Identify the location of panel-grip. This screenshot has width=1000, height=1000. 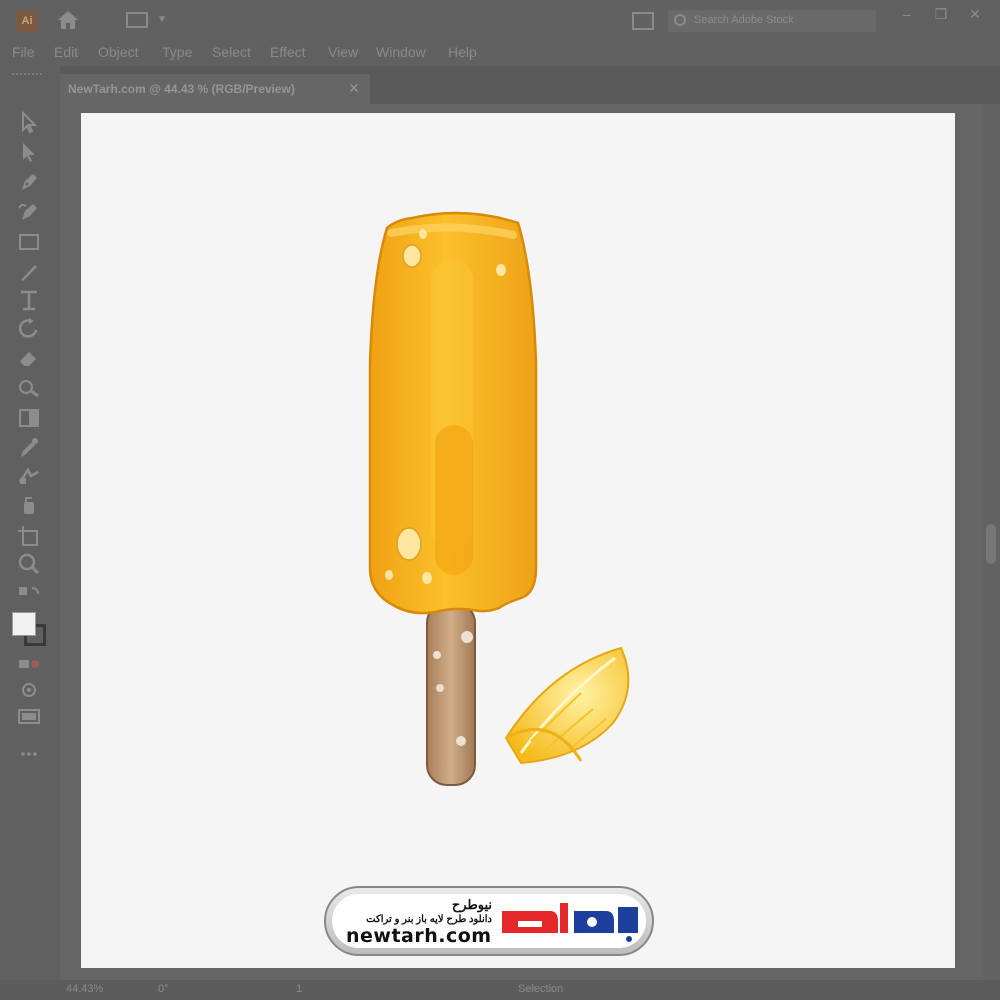
(27, 74).